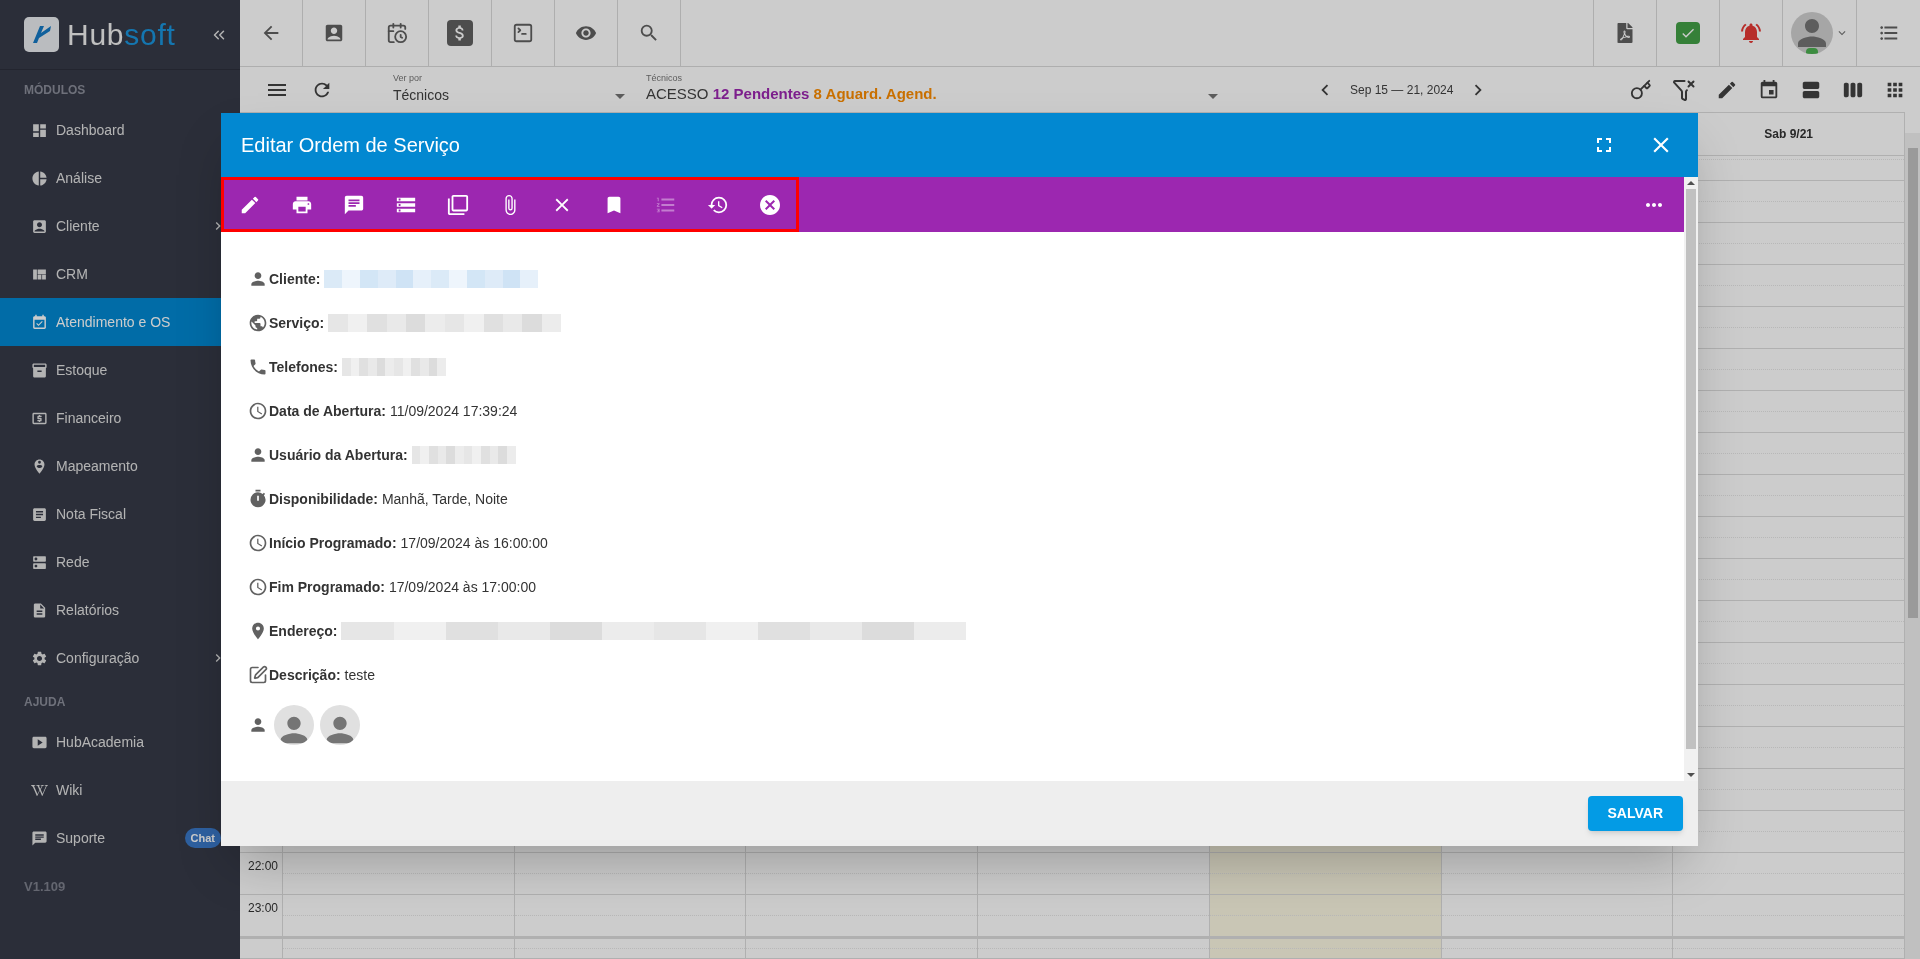 The height and width of the screenshot is (959, 1920). What do you see at coordinates (258, 323) in the screenshot?
I see `globe-icon` at bounding box center [258, 323].